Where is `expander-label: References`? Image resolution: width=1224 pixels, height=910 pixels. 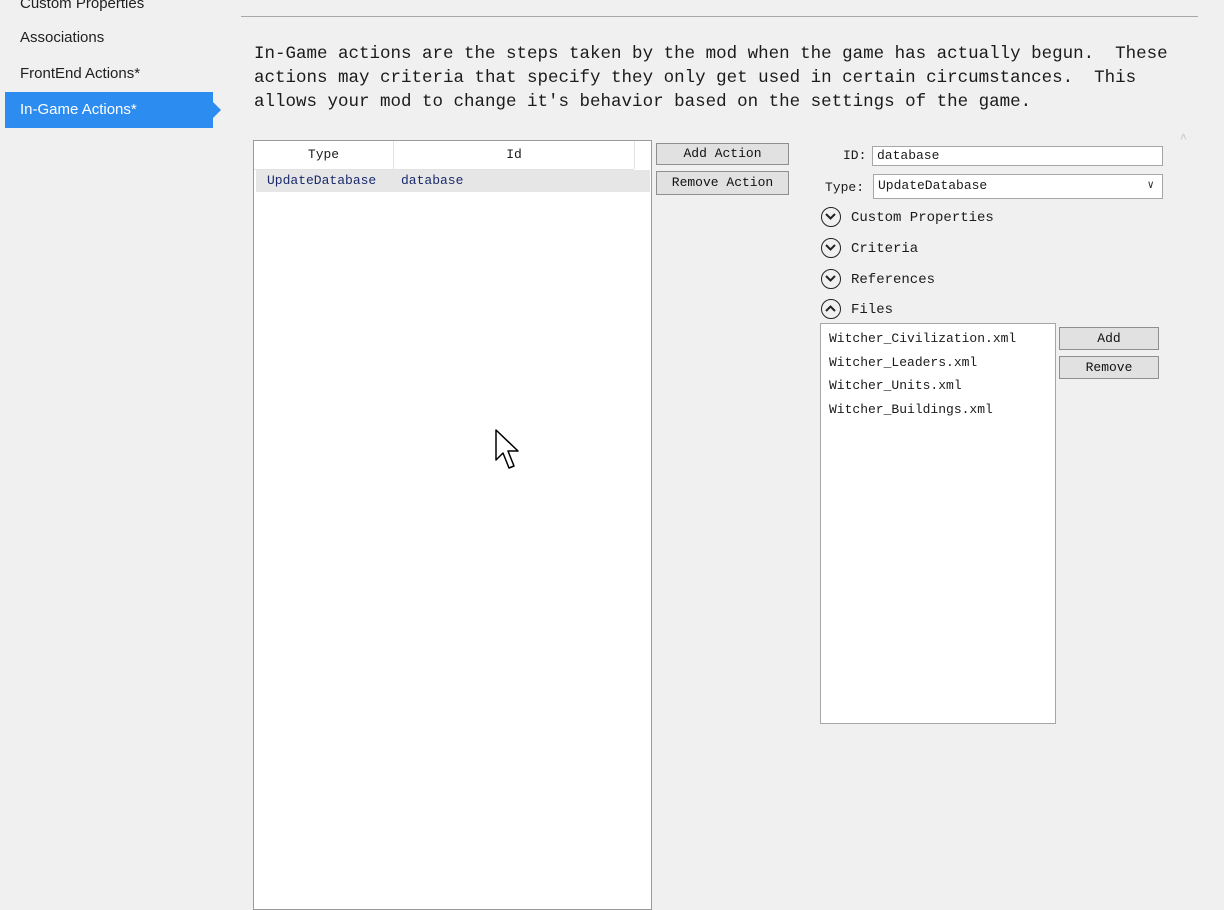
expander-label: References is located at coordinates (893, 280).